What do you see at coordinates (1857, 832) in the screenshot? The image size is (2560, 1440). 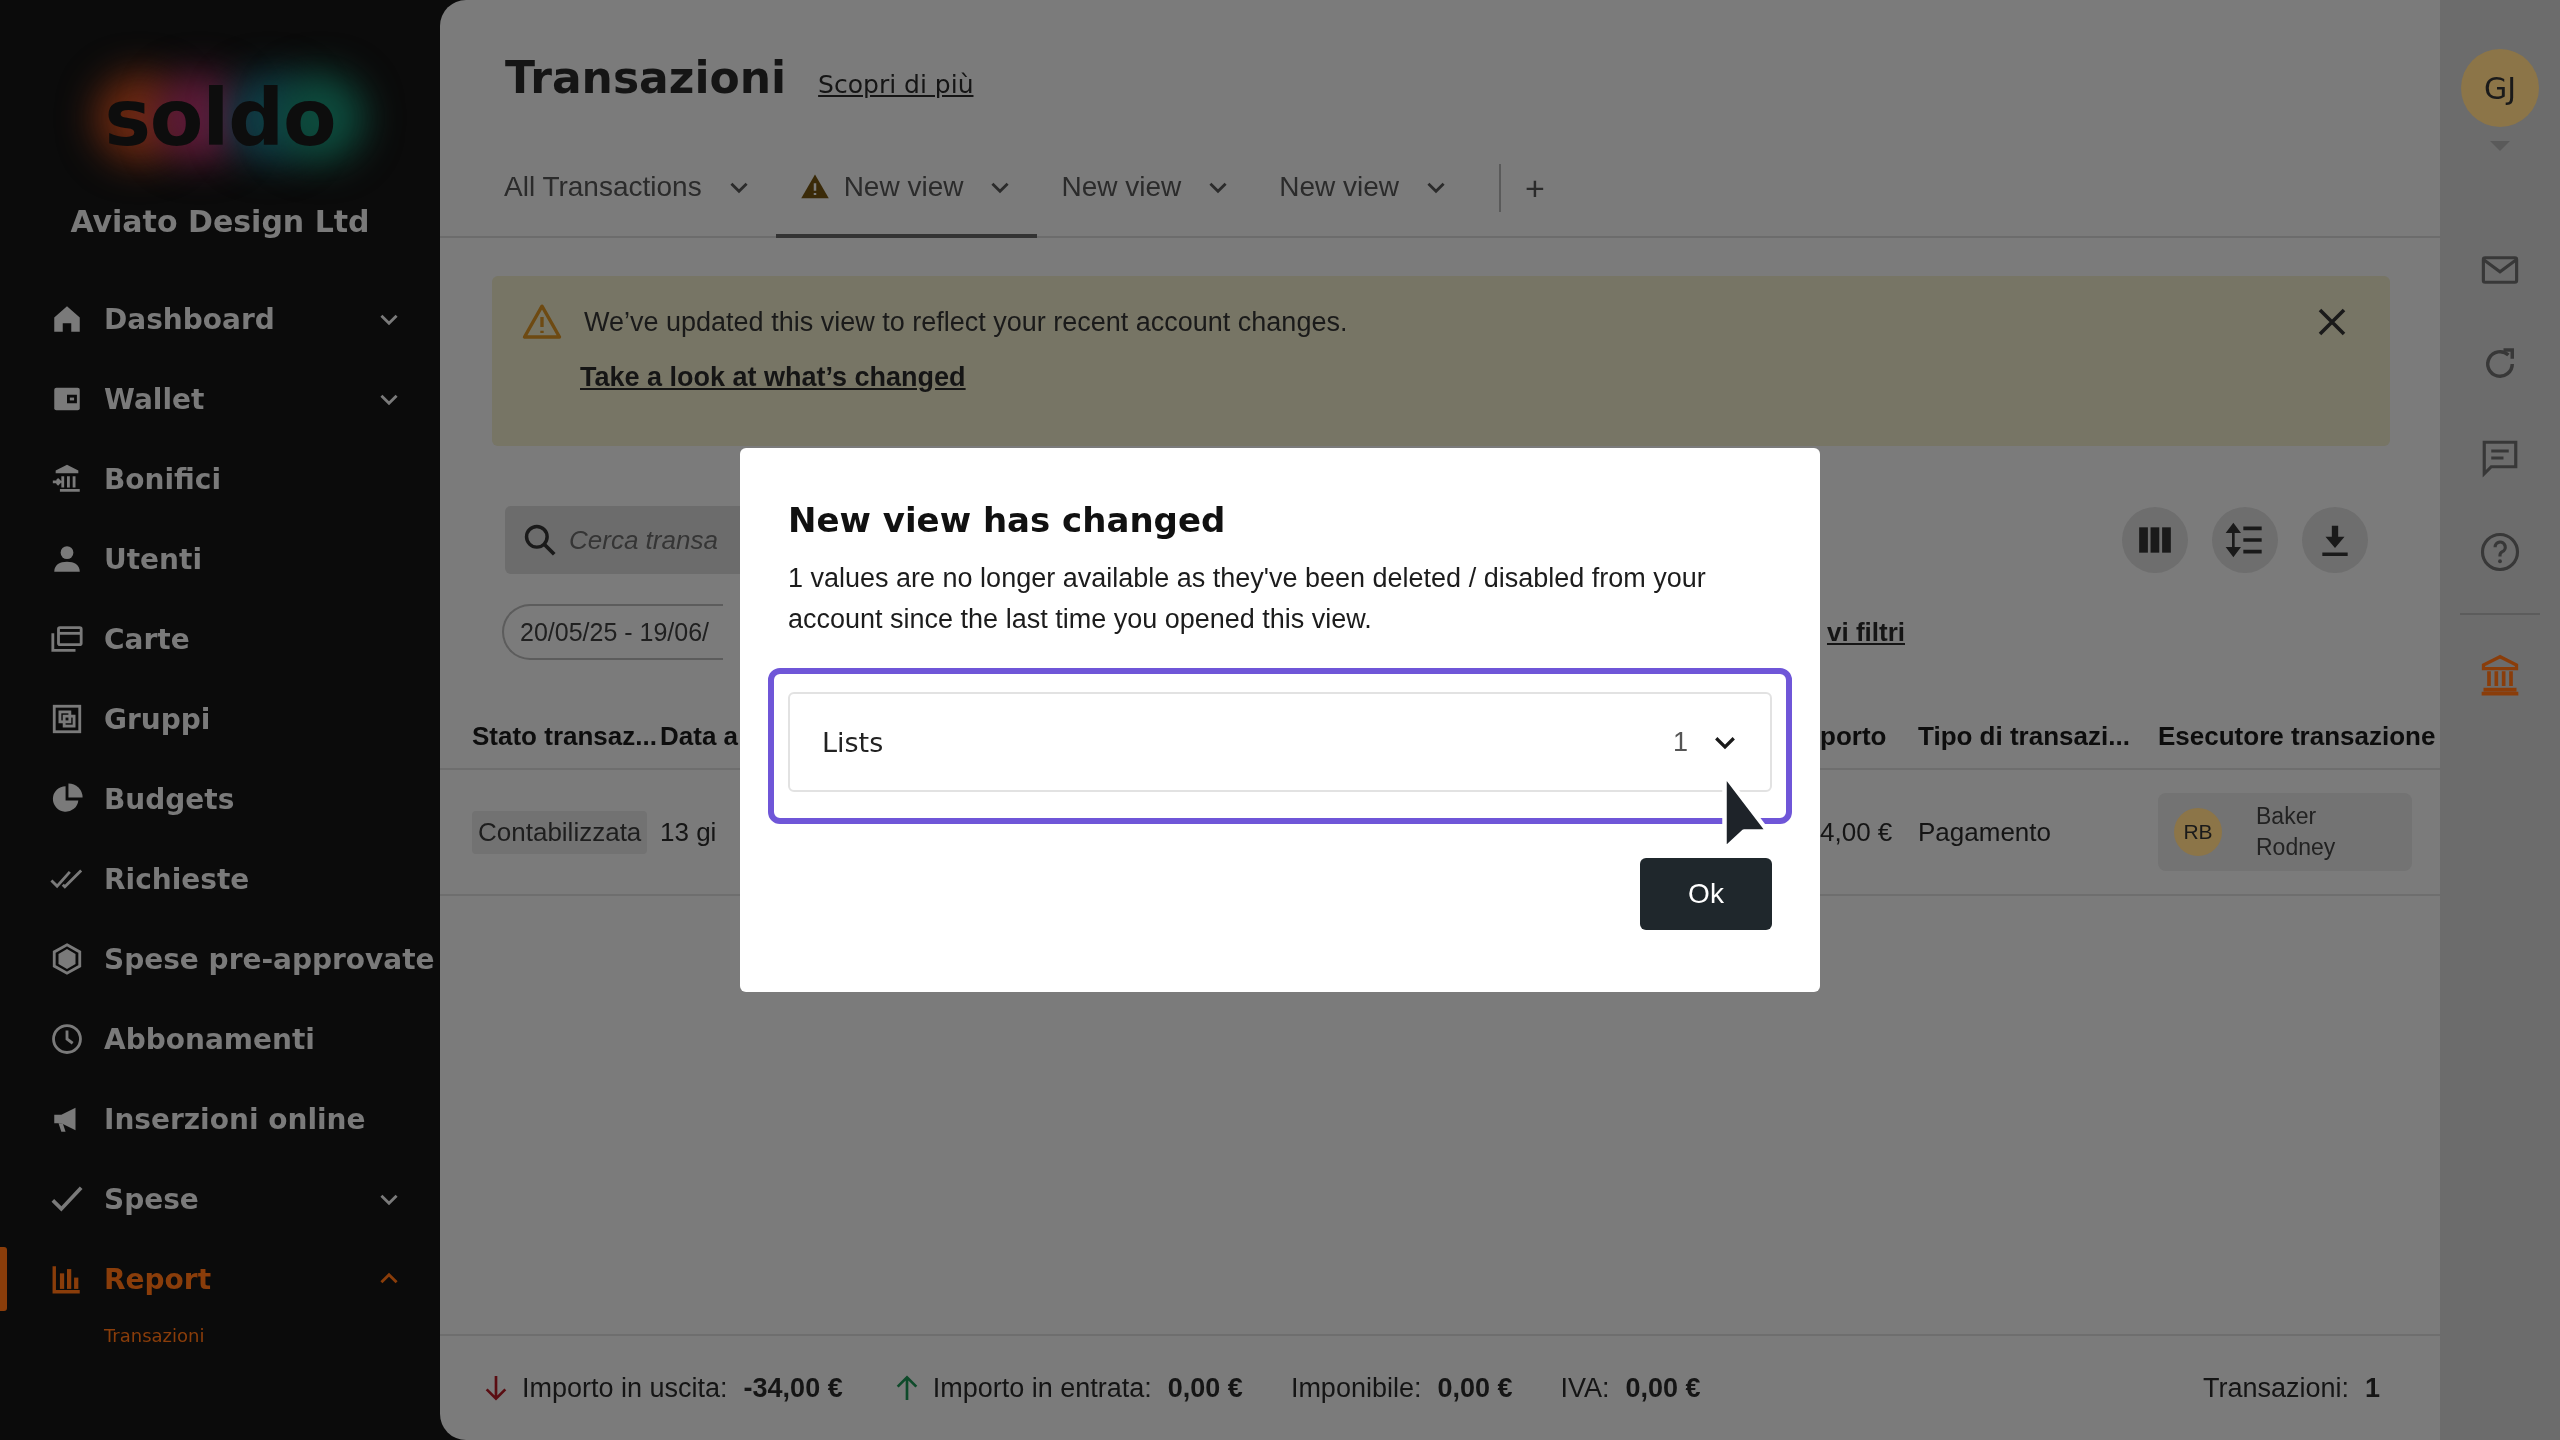 I see `table-cell-text: 4,00 €` at bounding box center [1857, 832].